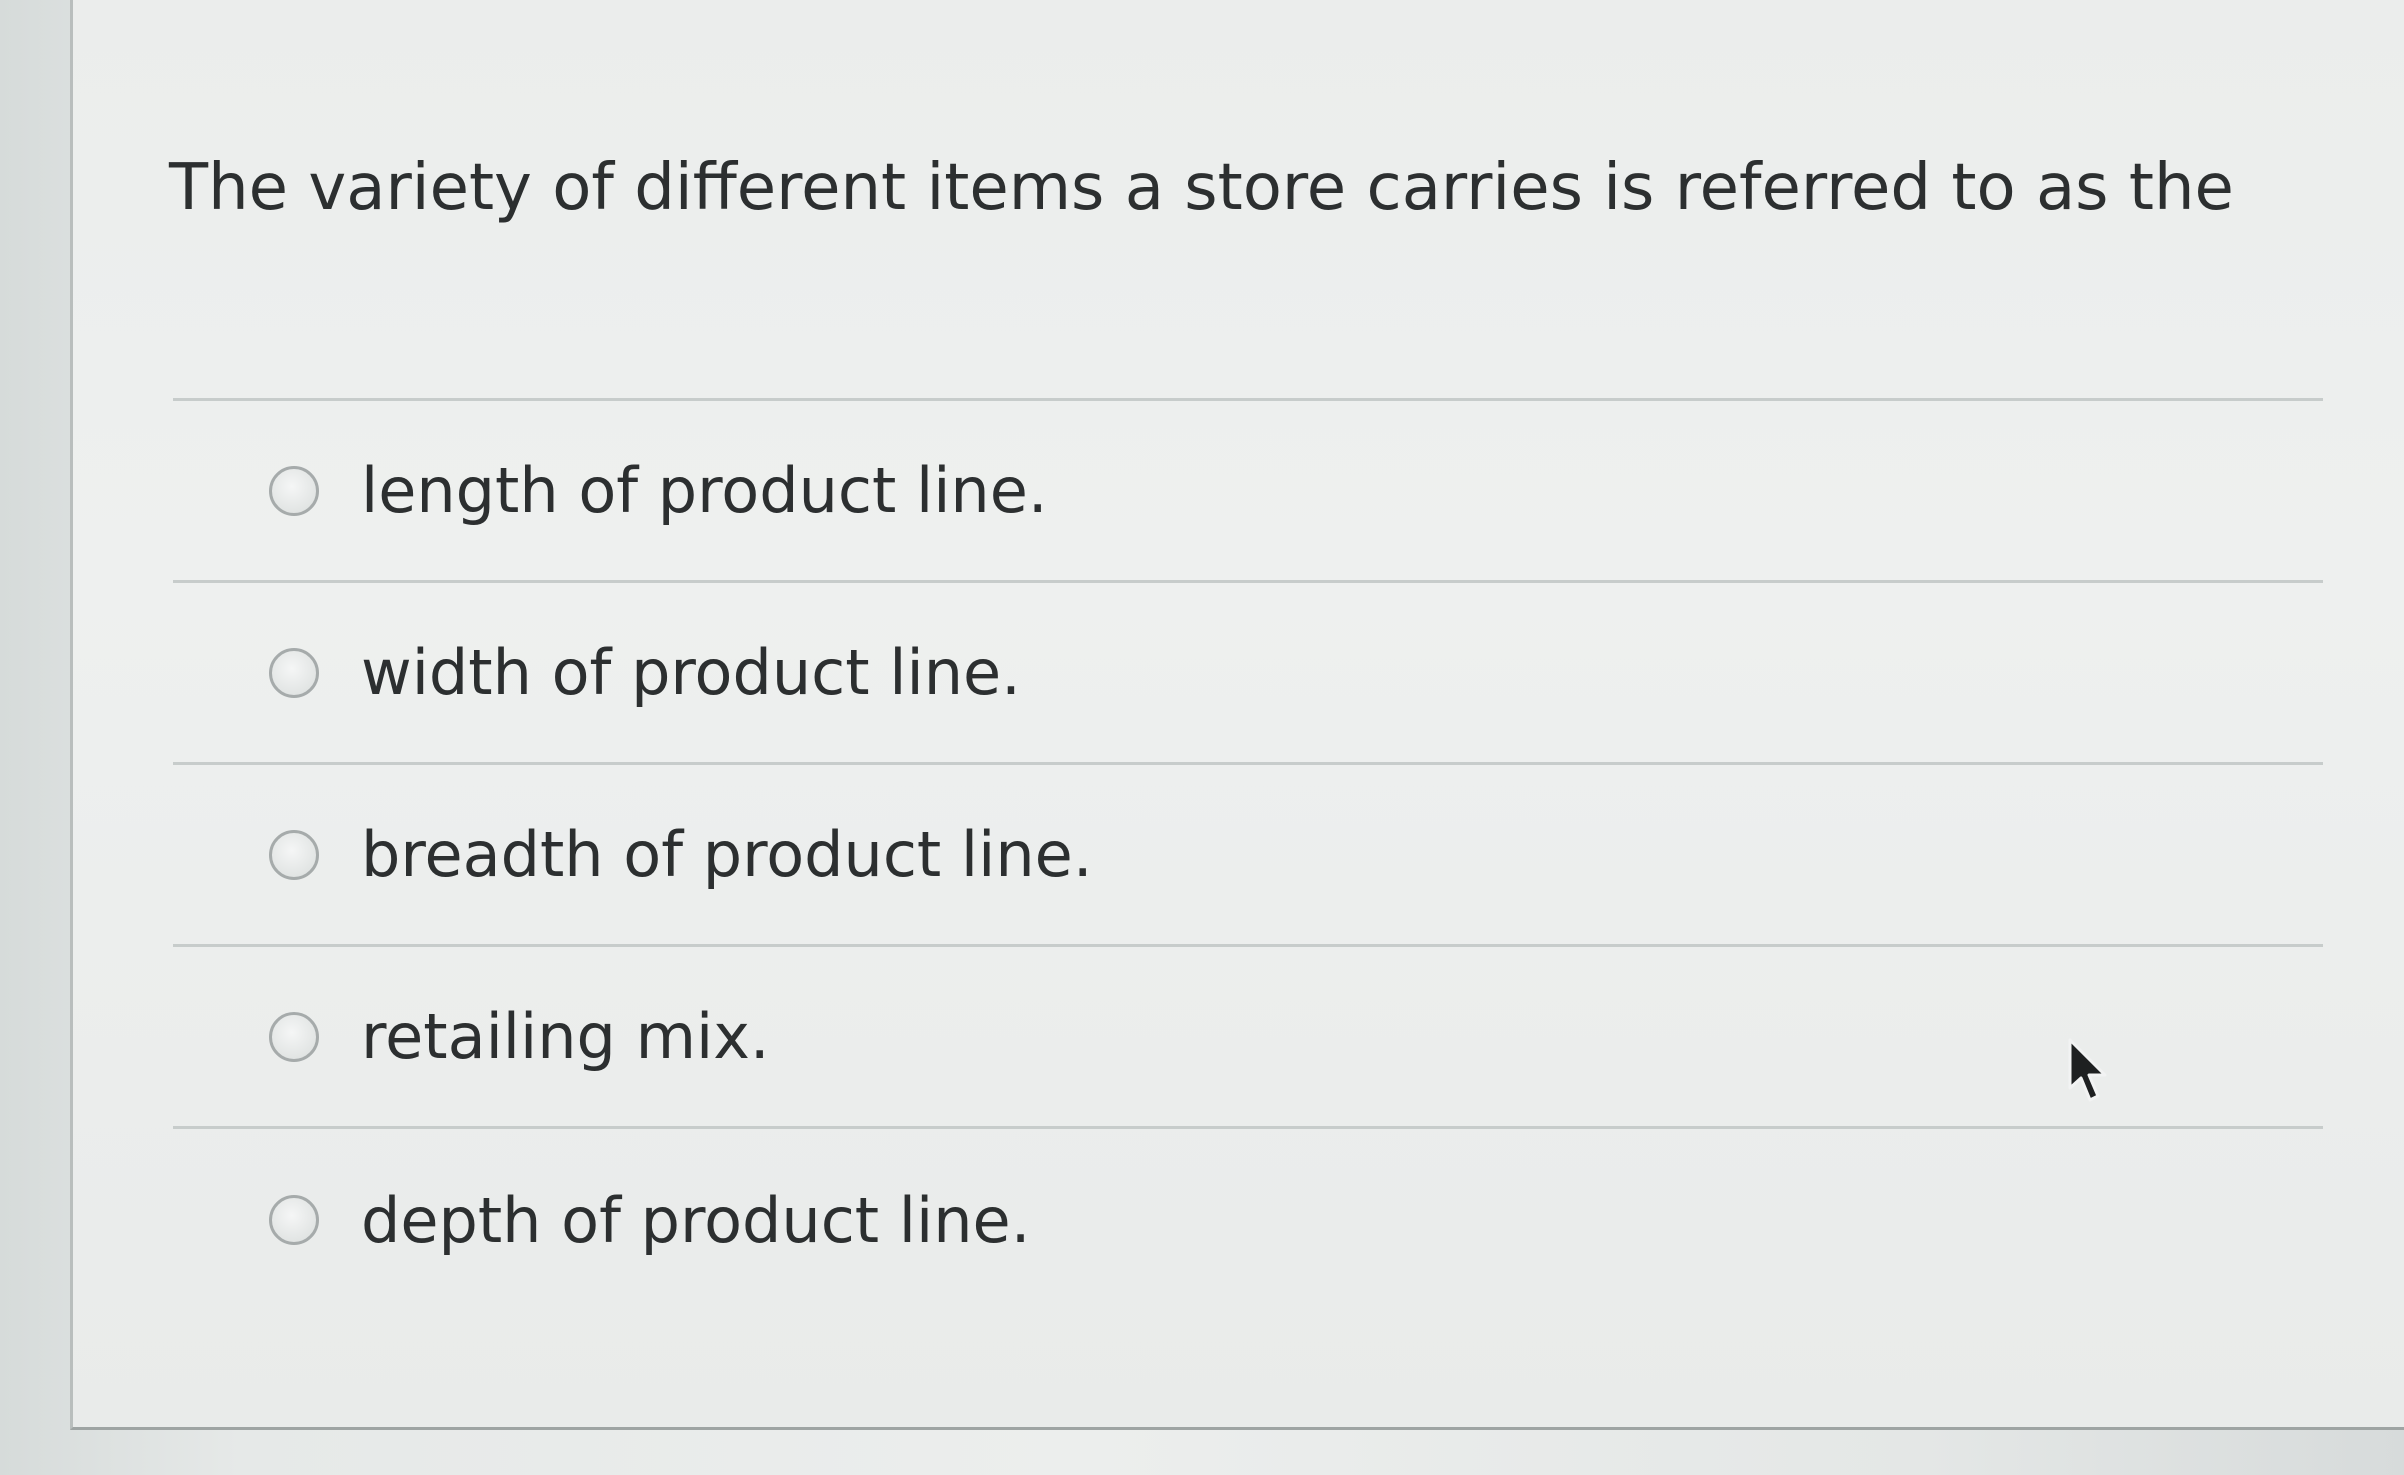 The image size is (2404, 1475). Describe the element at coordinates (727, 854) in the screenshot. I see `answer-option-label: breadth of product line.` at that location.